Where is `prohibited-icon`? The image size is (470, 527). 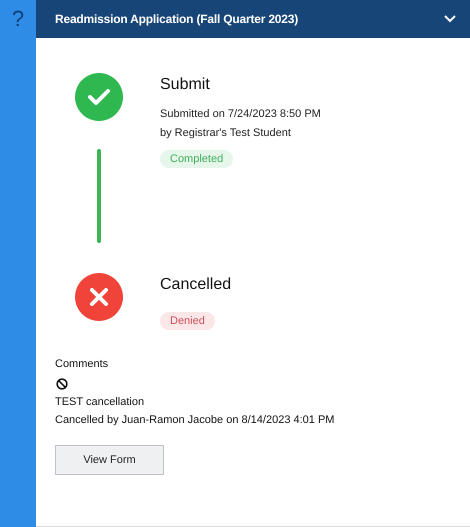
prohibited-icon is located at coordinates (62, 384).